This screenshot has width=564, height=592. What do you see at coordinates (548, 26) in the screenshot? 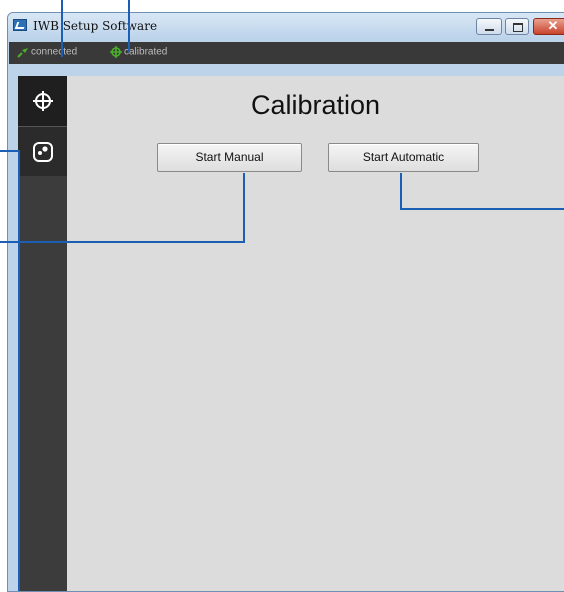
I see `close-button: ✕` at bounding box center [548, 26].